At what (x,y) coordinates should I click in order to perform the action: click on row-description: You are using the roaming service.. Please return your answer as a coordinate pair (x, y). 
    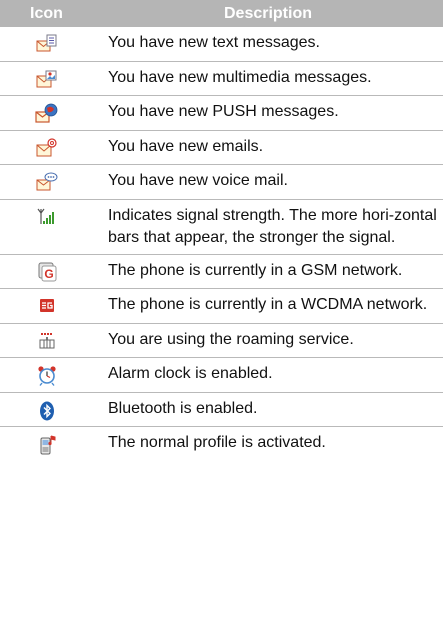
    Looking at the image, I should click on (268, 340).